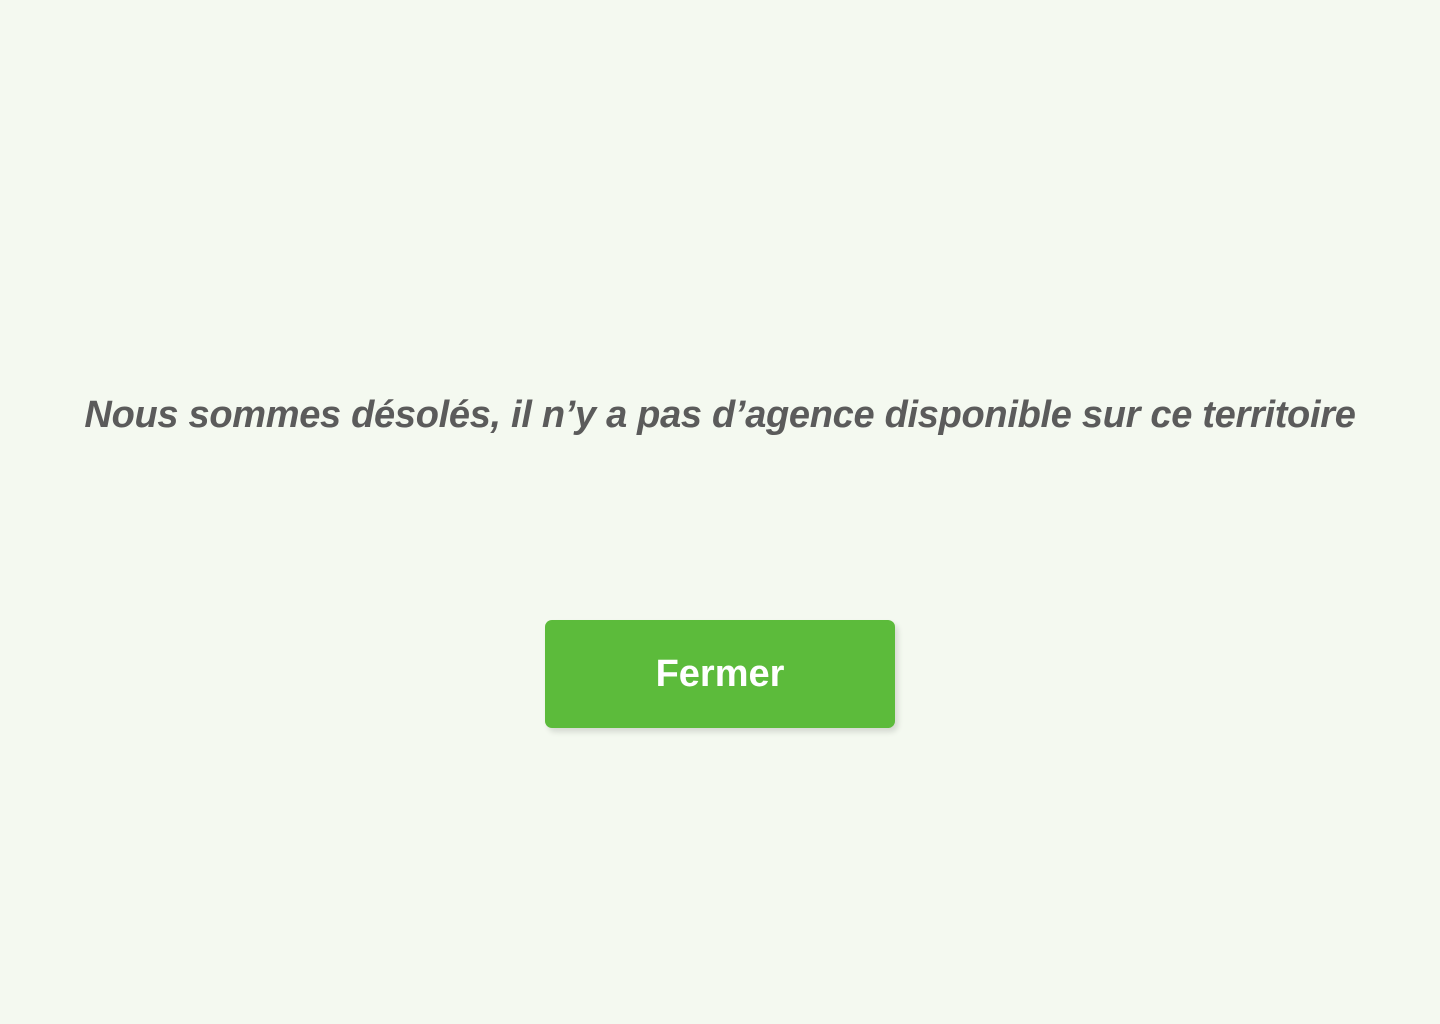  What do you see at coordinates (720, 674) in the screenshot?
I see `close-button: Fermer` at bounding box center [720, 674].